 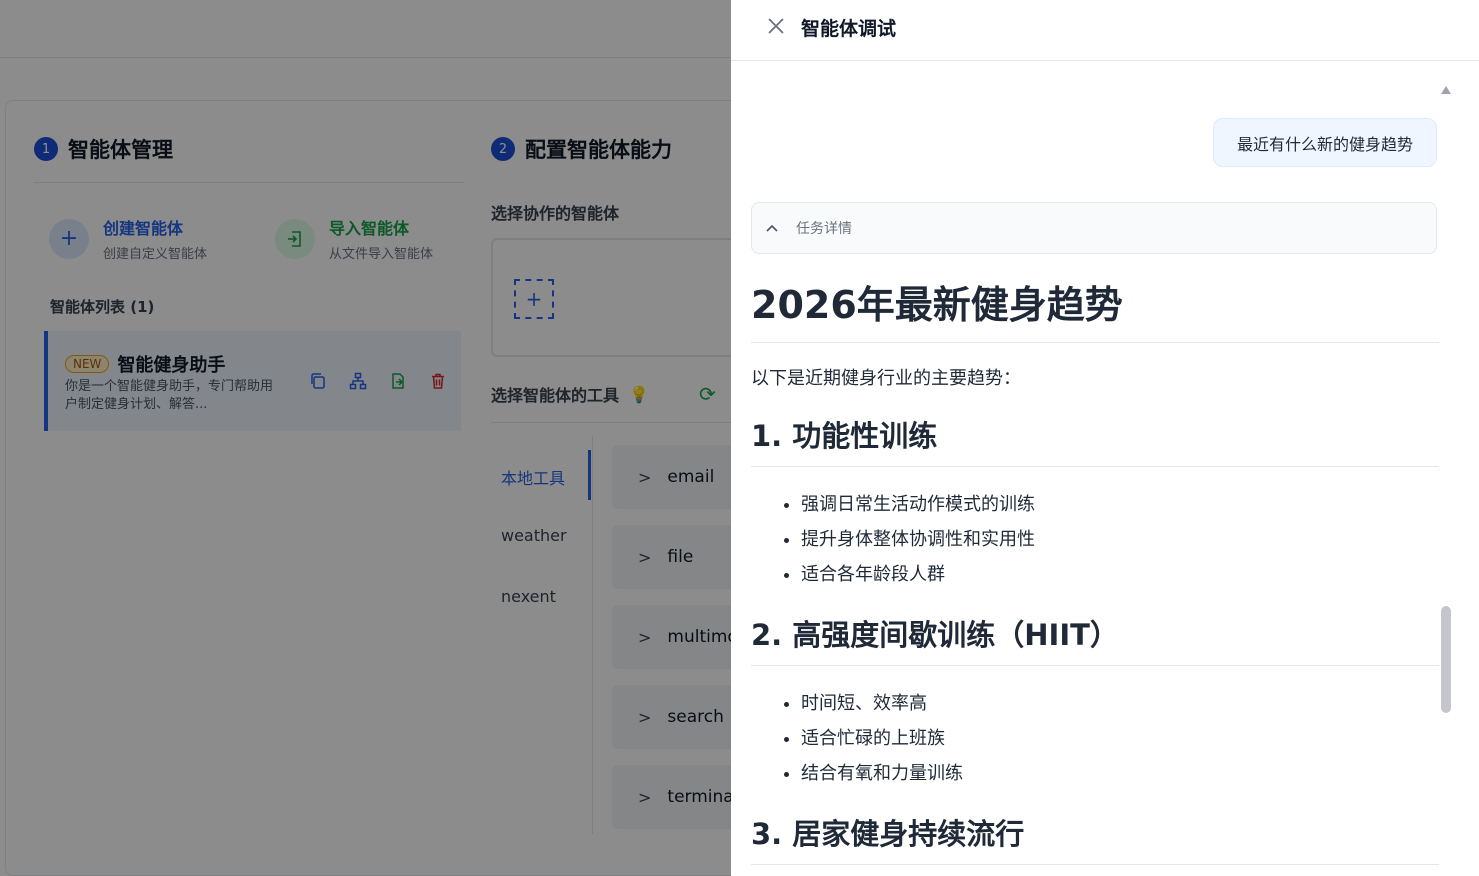 What do you see at coordinates (776, 26) in the screenshot?
I see `close-icon` at bounding box center [776, 26].